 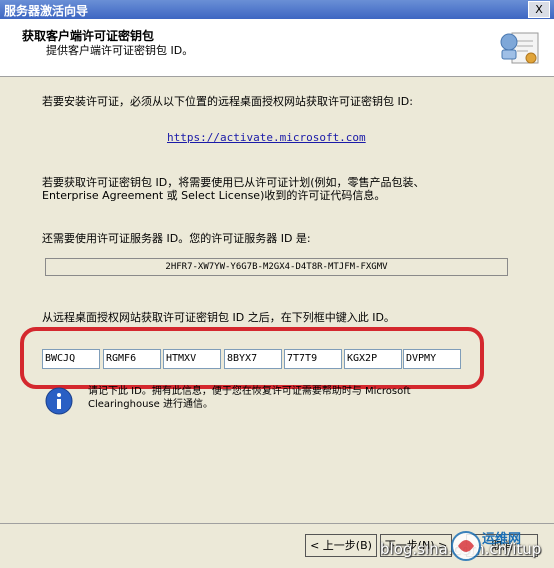 I want to click on intro-text: 若要安装许可证，必须从以下位置的远程桌面授权网站获取许可证密钥包 ID:, so click(x=227, y=101).